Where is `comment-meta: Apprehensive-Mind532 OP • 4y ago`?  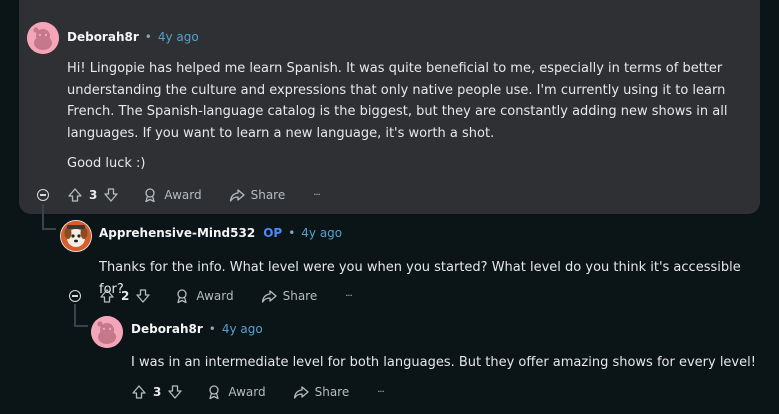
comment-meta: Apprehensive-Mind532 OP • 4y ago is located at coordinates (220, 233).